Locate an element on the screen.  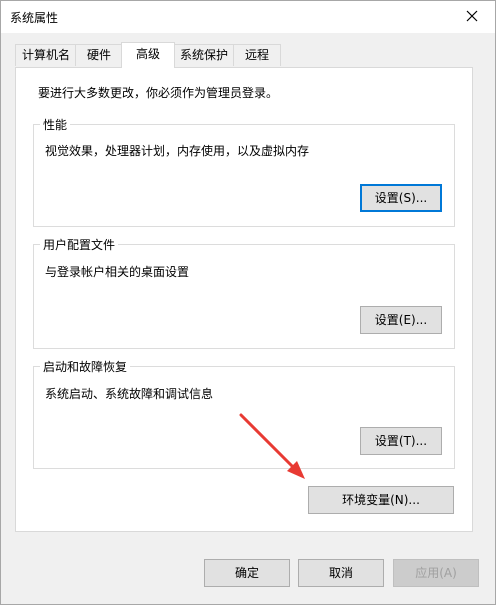
startup-recovery-title: 启动和故障恢复 is located at coordinates (85, 366).